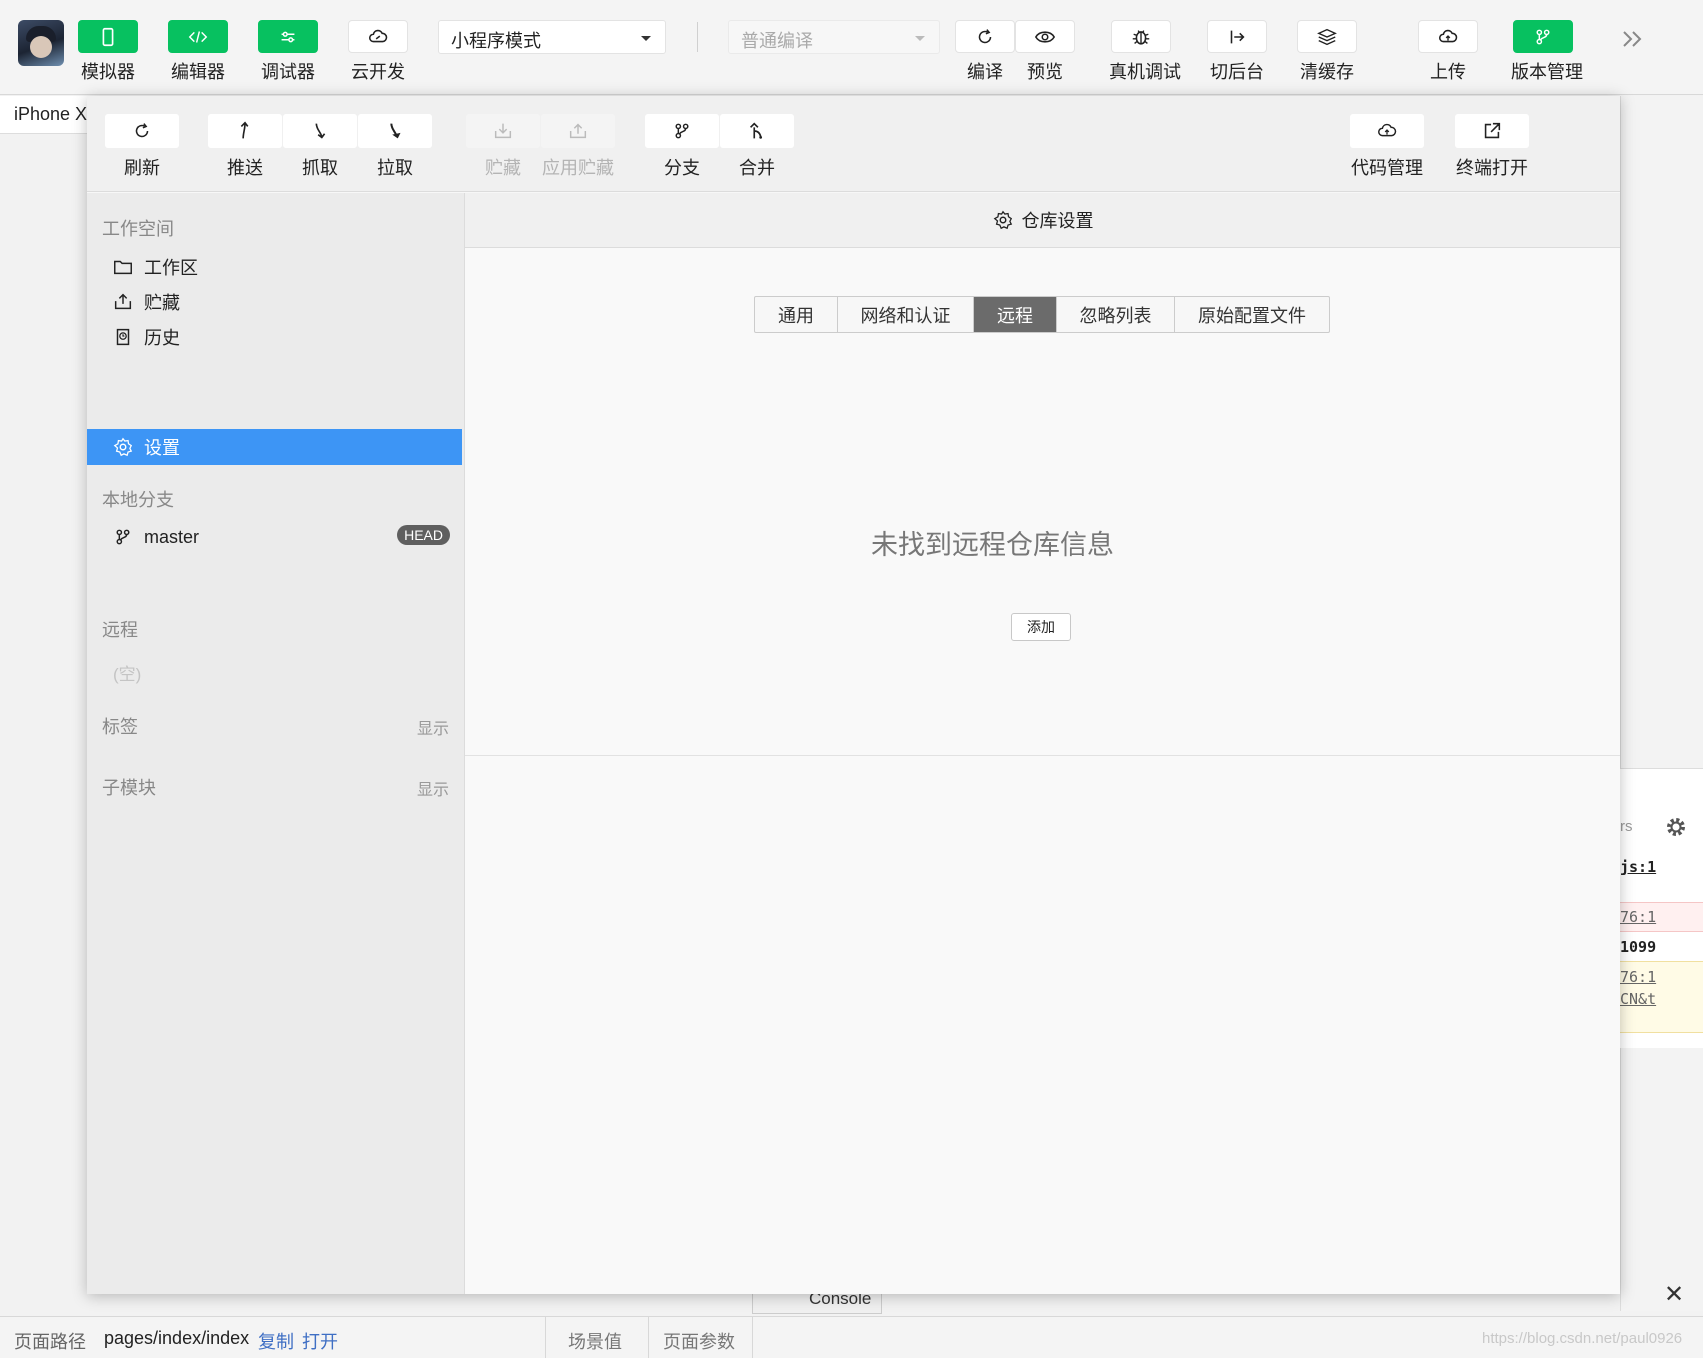 The image size is (1703, 1358). What do you see at coordinates (699, 1341) in the screenshot?
I see `page-params-button: 页面参数` at bounding box center [699, 1341].